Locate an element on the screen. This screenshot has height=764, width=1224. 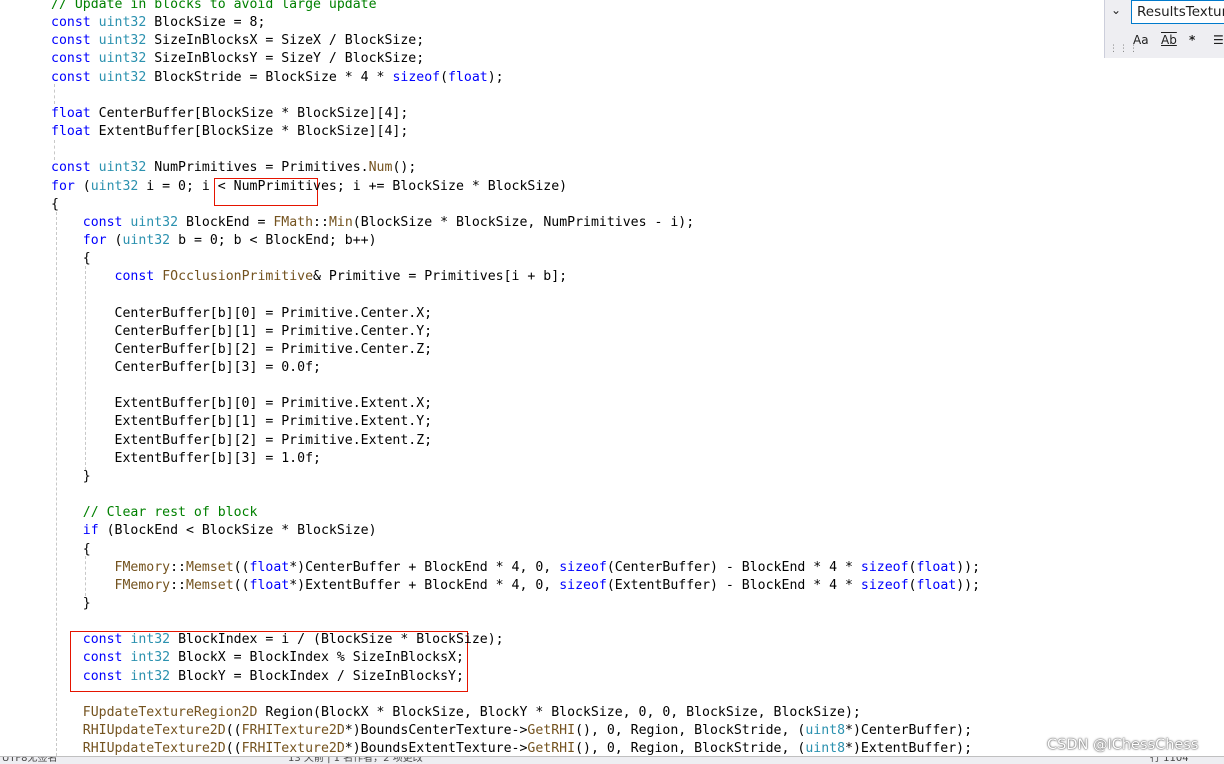
watermark: CSDN @IChessChess is located at coordinates (1123, 745).